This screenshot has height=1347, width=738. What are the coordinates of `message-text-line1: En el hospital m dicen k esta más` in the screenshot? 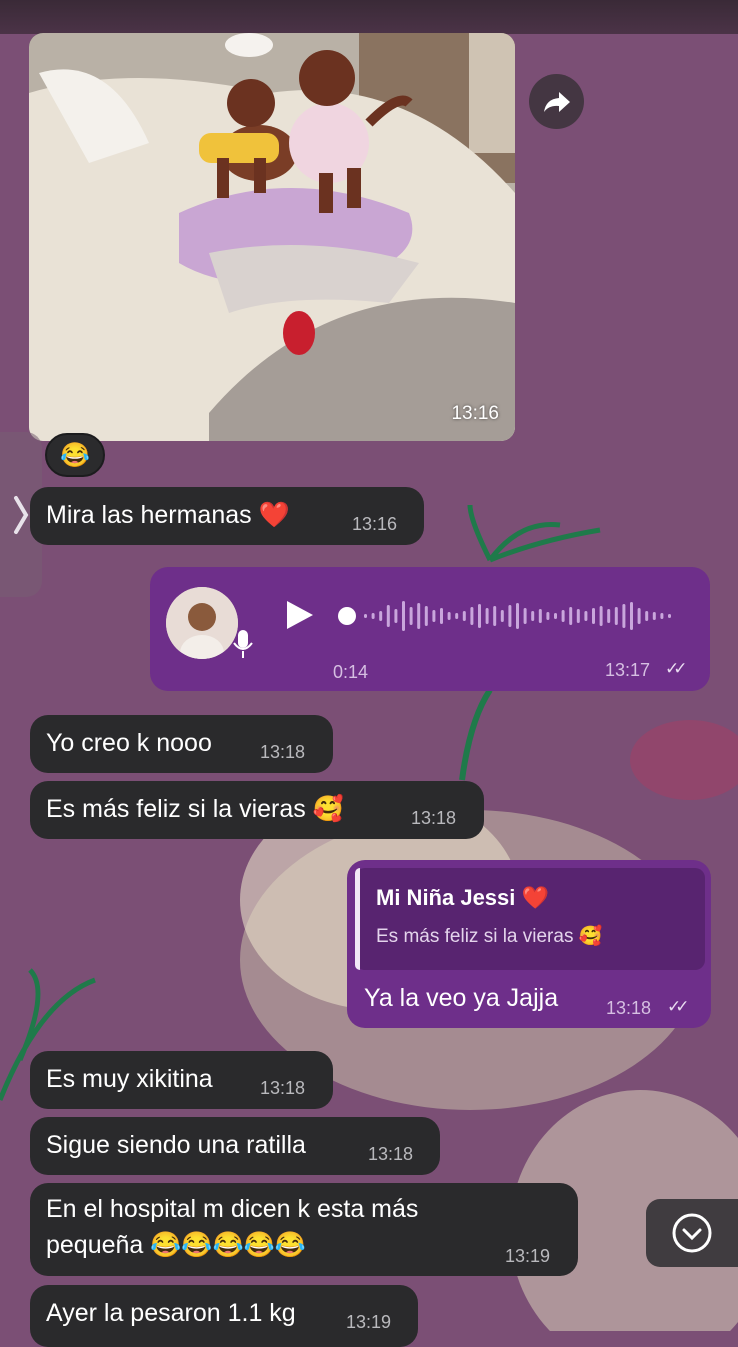 It's located at (232, 1209).